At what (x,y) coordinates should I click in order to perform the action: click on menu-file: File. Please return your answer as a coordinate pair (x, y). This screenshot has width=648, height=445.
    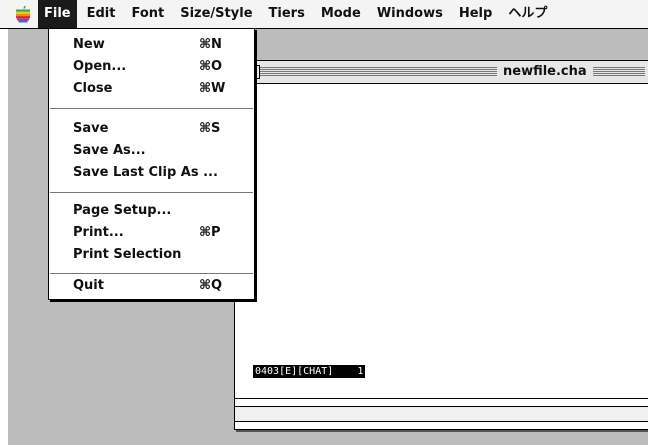
    Looking at the image, I should click on (57, 14).